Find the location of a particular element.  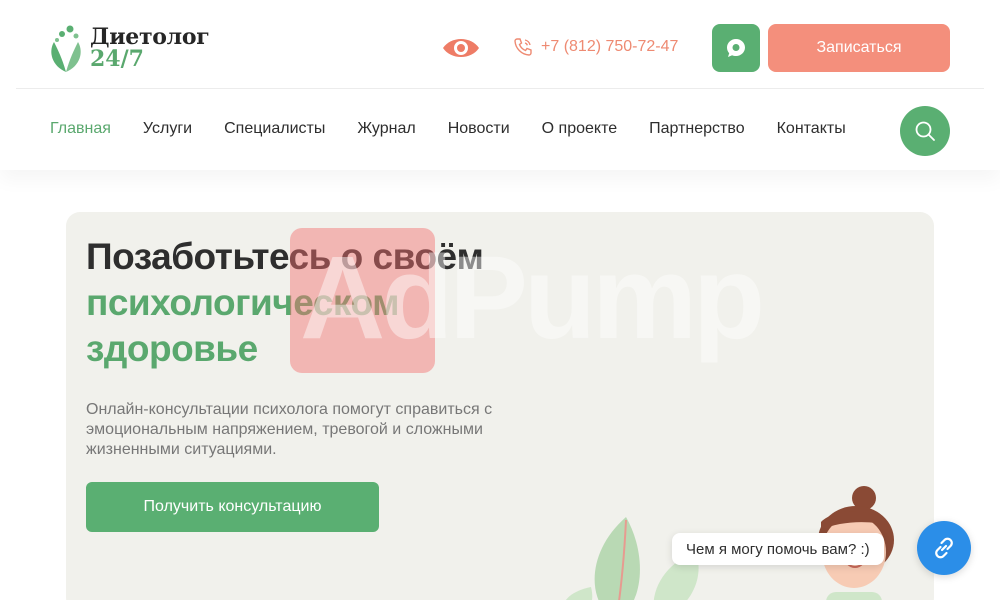

nav-item-partnership: Партнерство is located at coordinates (696, 129).